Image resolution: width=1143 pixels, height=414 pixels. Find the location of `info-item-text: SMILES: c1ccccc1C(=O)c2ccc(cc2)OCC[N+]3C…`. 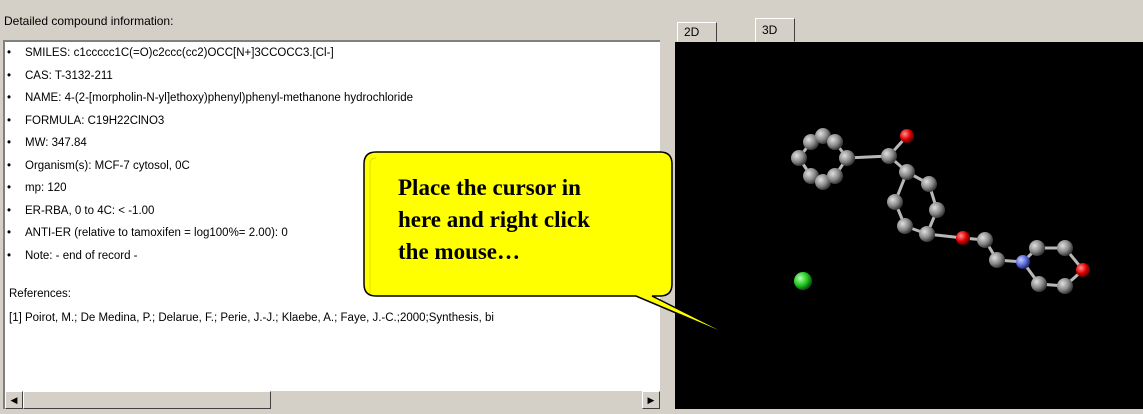

info-item-text: SMILES: c1ccccc1C(=O)c2ccc(cc2)OCC[N+]3C… is located at coordinates (179, 53).